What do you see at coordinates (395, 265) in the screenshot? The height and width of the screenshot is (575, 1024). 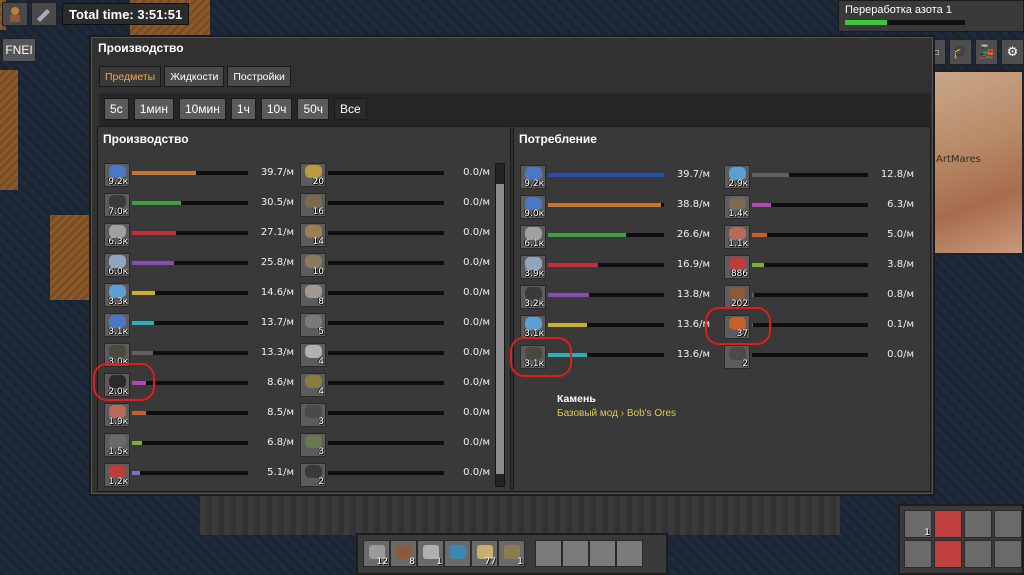 I see `production-building-row: 10 0.0/м` at bounding box center [395, 265].